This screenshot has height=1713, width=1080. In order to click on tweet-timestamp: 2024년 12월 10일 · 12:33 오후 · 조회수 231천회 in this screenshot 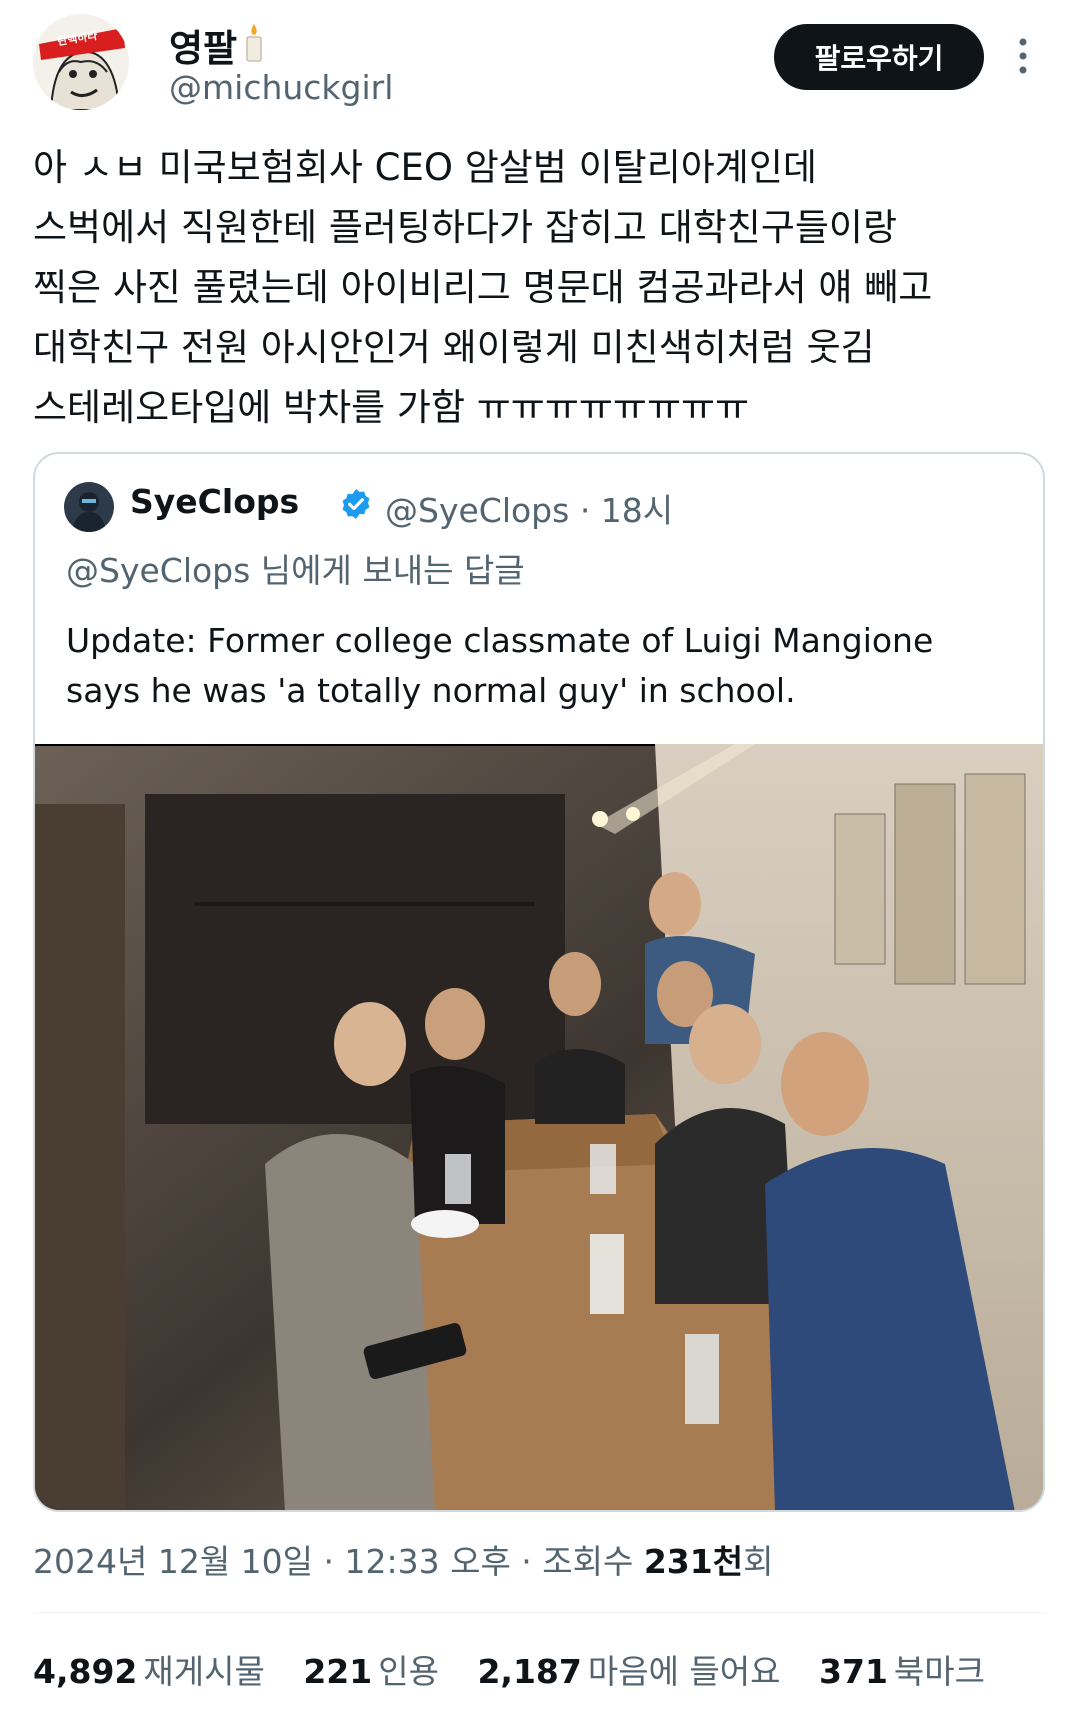, I will do `click(403, 1559)`.